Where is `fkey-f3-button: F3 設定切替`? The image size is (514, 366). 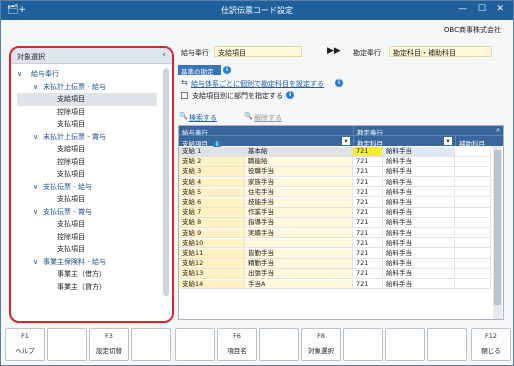
fkey-f3-button: F3 設定切替 is located at coordinates (109, 344).